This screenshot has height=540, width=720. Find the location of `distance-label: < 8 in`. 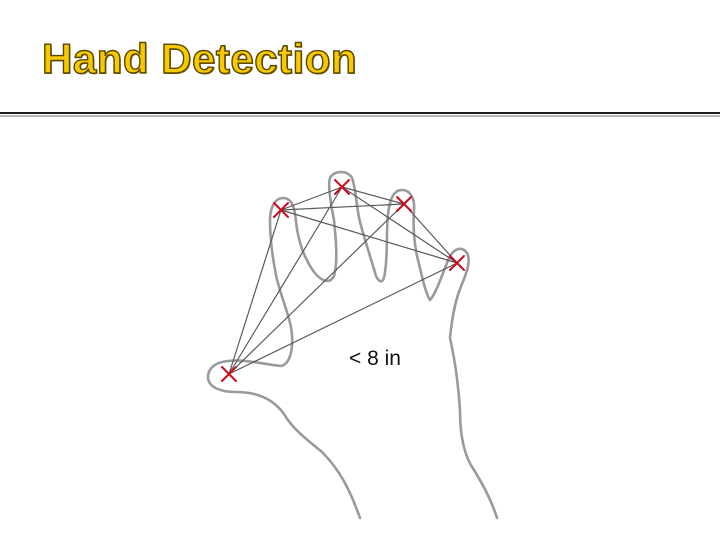

distance-label: < 8 in is located at coordinates (375, 358).